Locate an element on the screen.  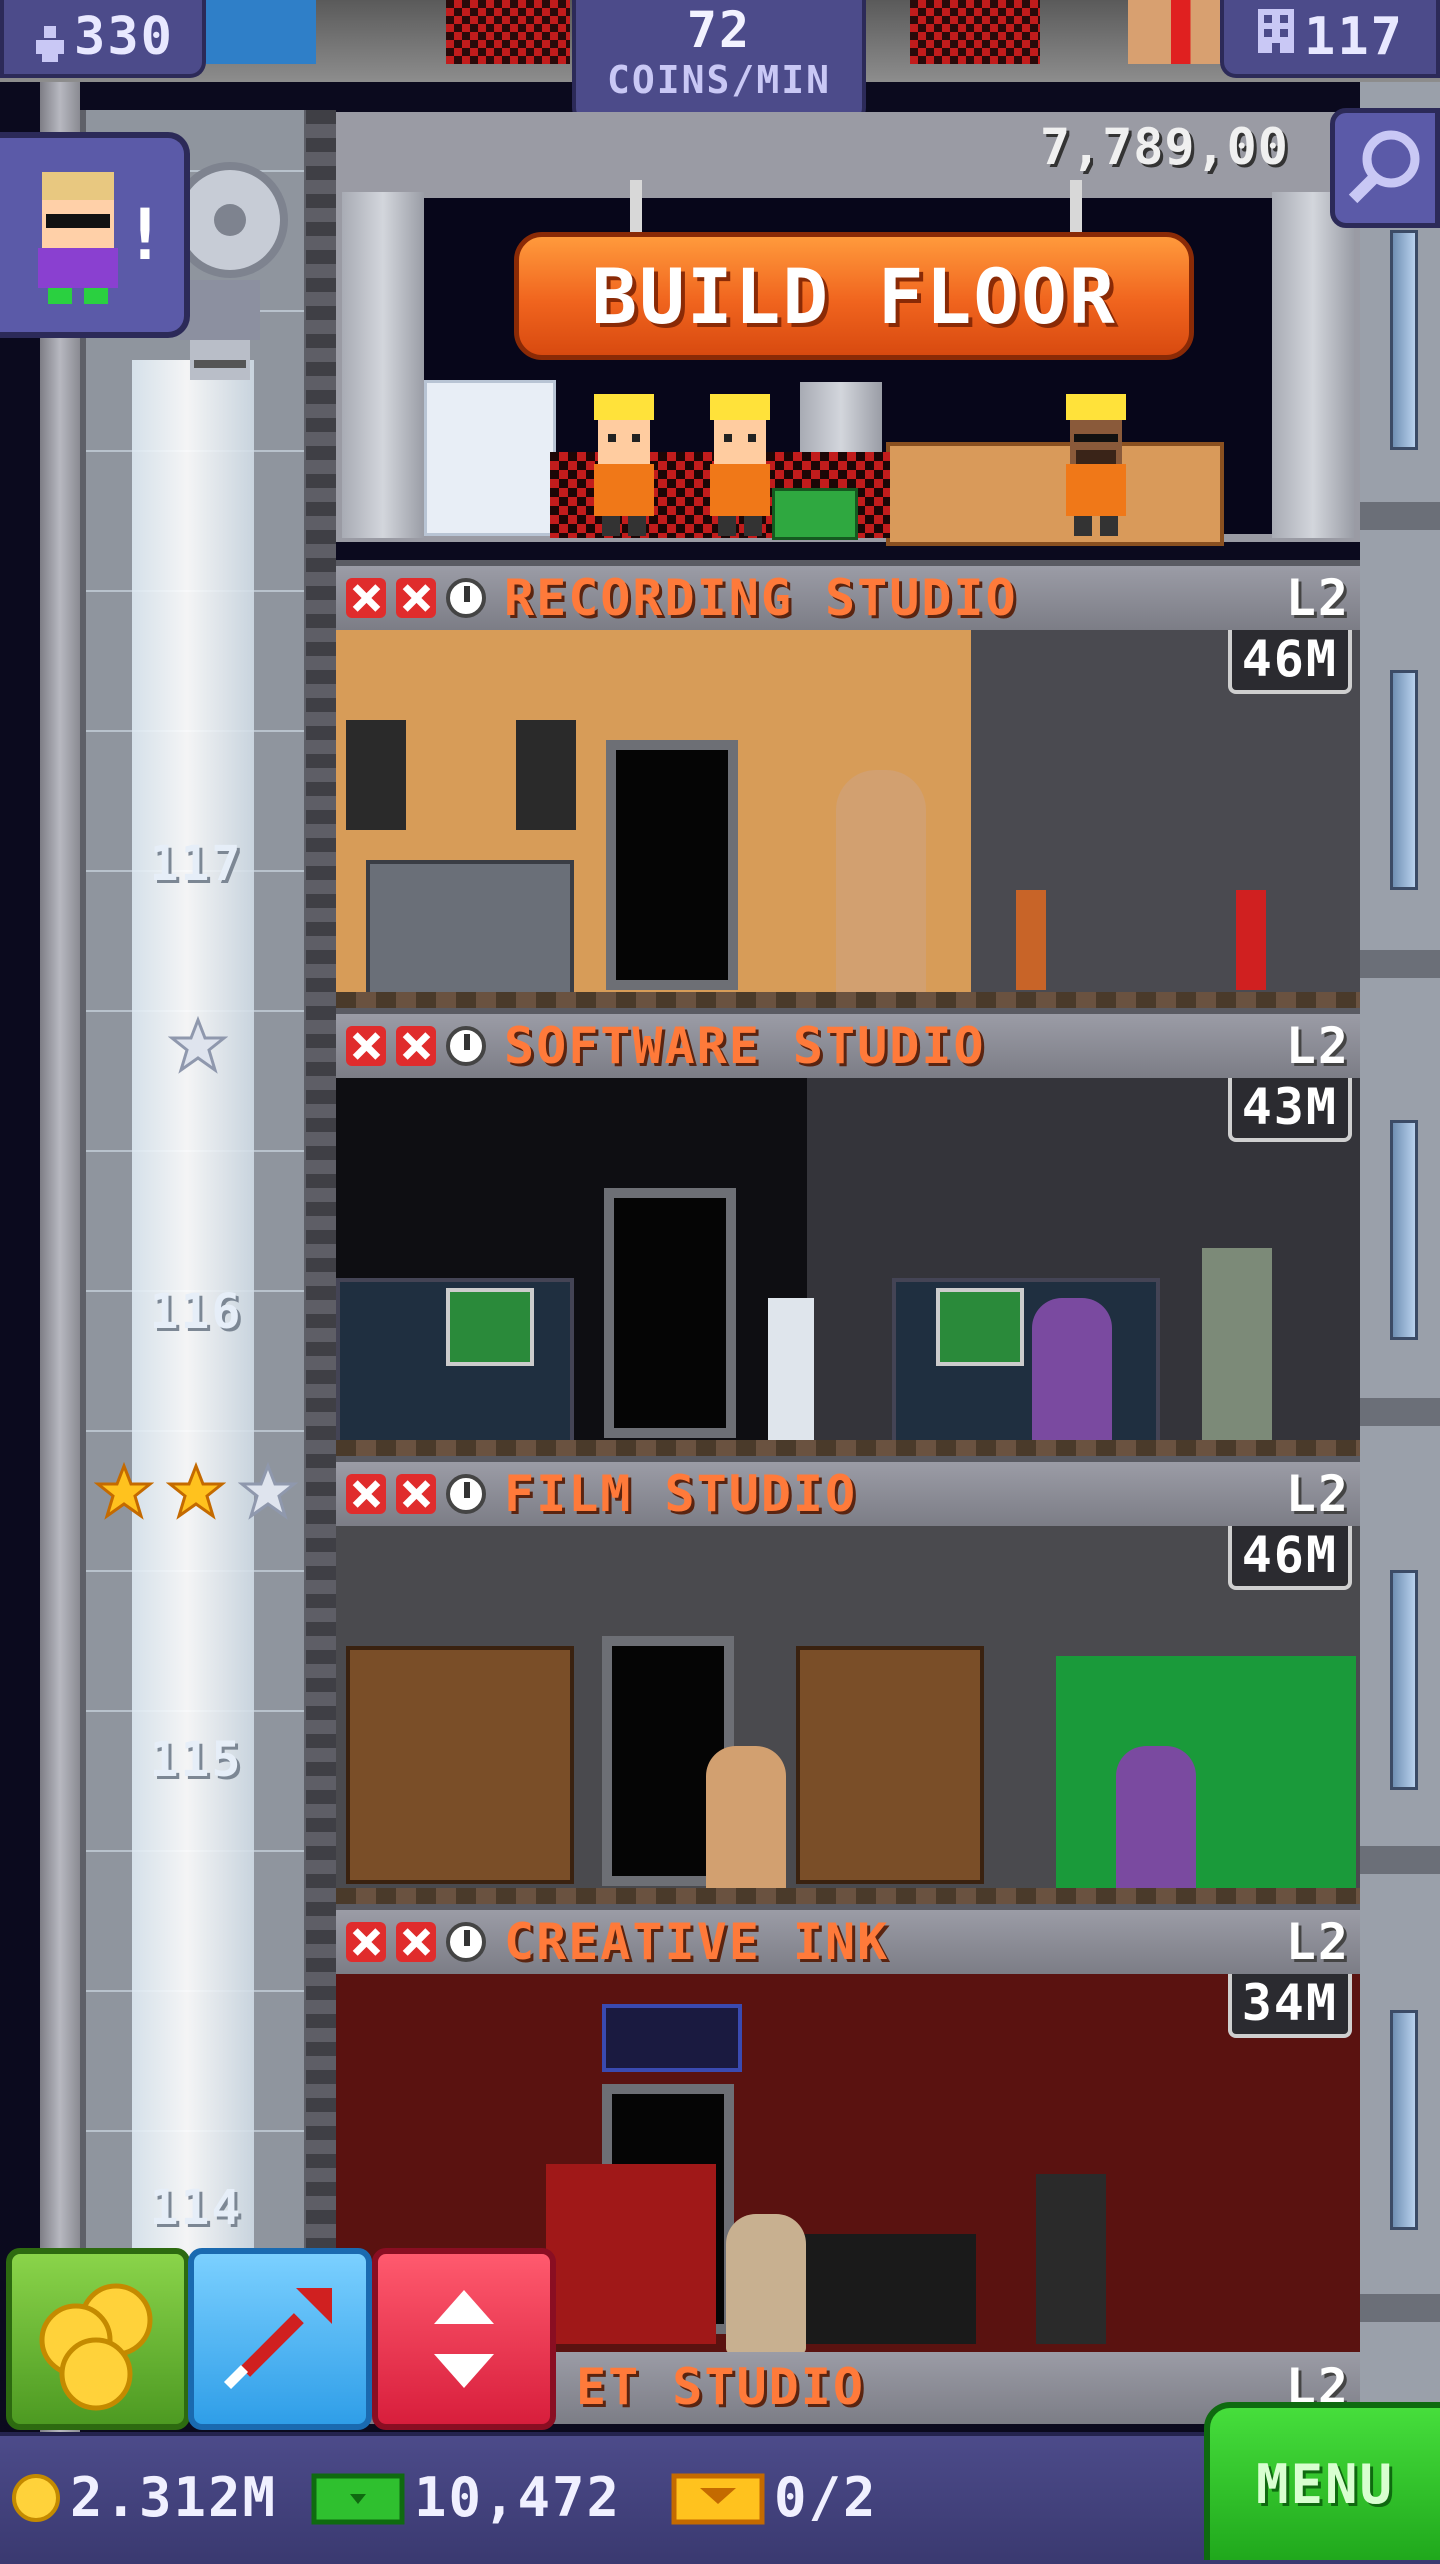
profile-button: ! is located at coordinates (95, 235).